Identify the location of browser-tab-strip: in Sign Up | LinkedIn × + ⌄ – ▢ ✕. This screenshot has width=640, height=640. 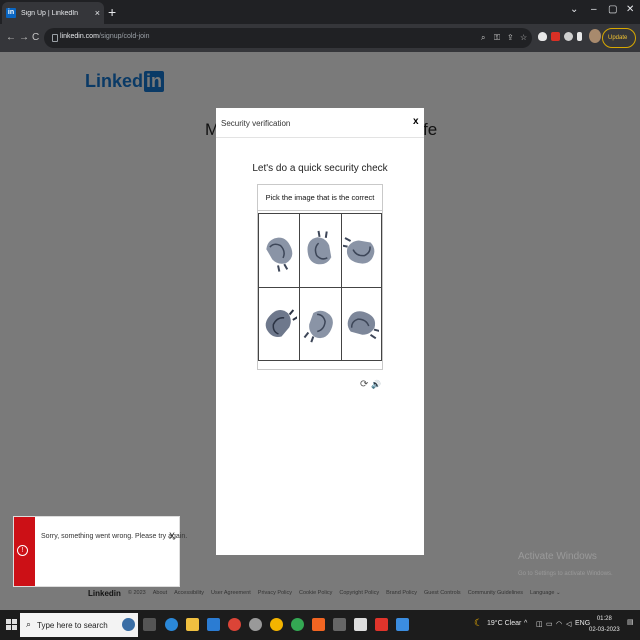
(320, 12).